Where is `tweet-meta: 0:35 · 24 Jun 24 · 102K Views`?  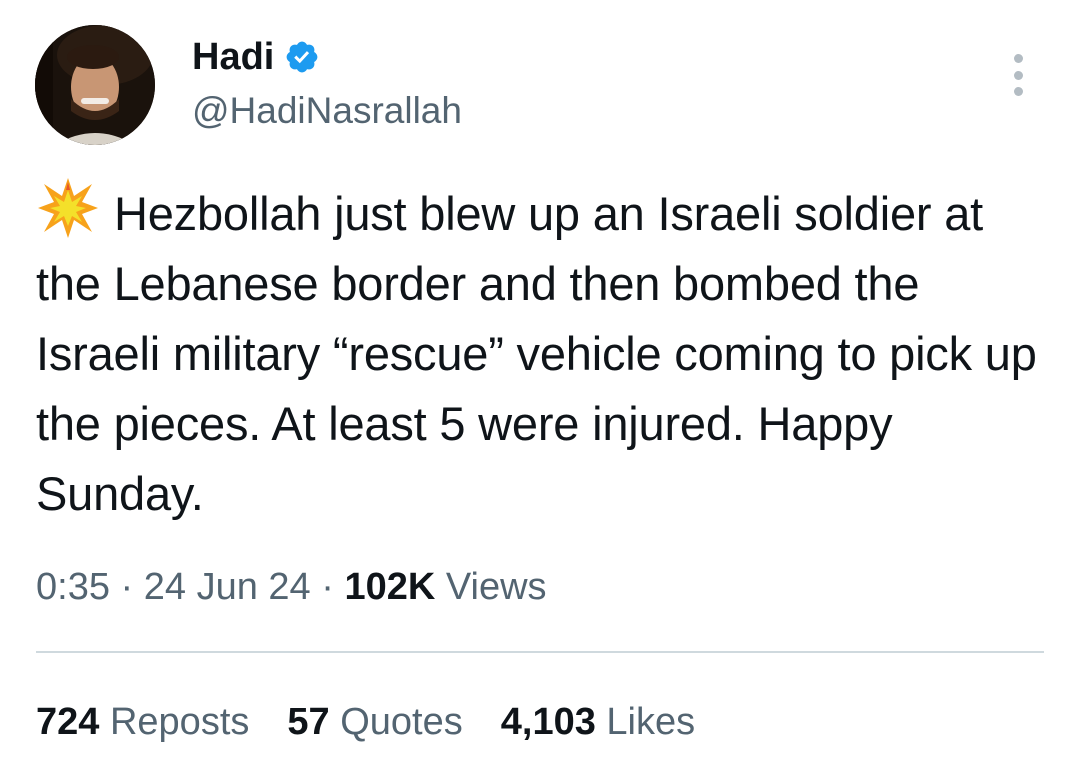 tweet-meta: 0:35 · 24 Jun 24 · 102K Views is located at coordinates (291, 587).